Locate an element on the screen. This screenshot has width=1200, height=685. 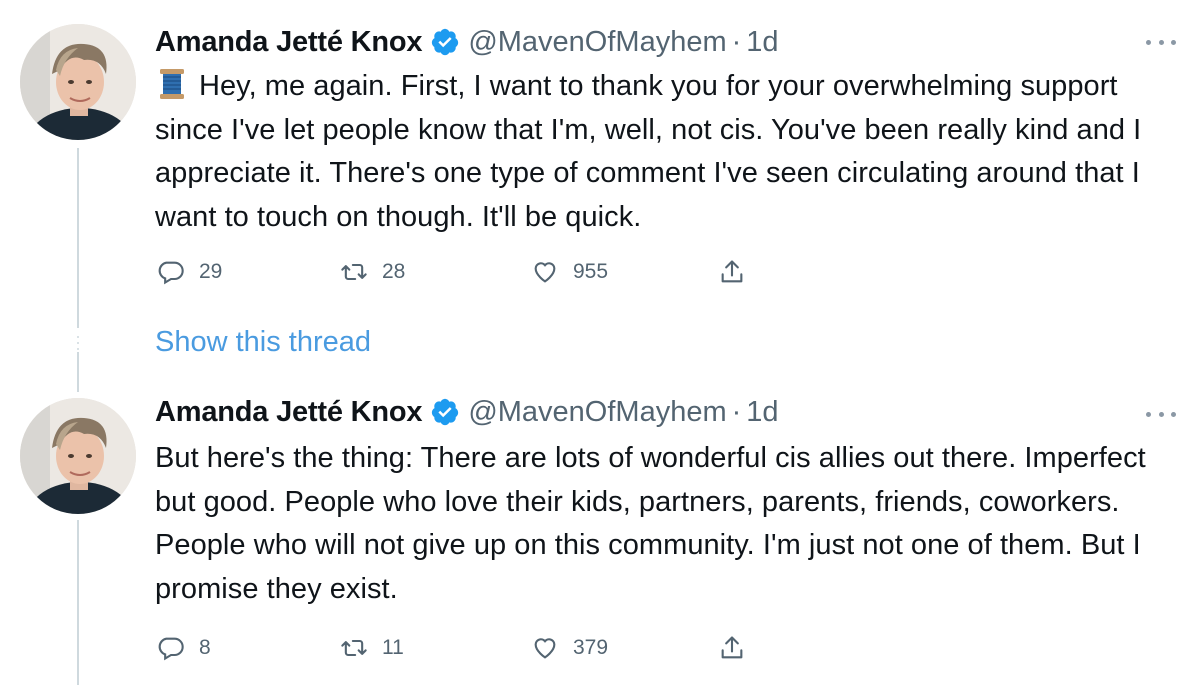
tweet-actions: 8 11 379 is located at coordinates (465, 648).